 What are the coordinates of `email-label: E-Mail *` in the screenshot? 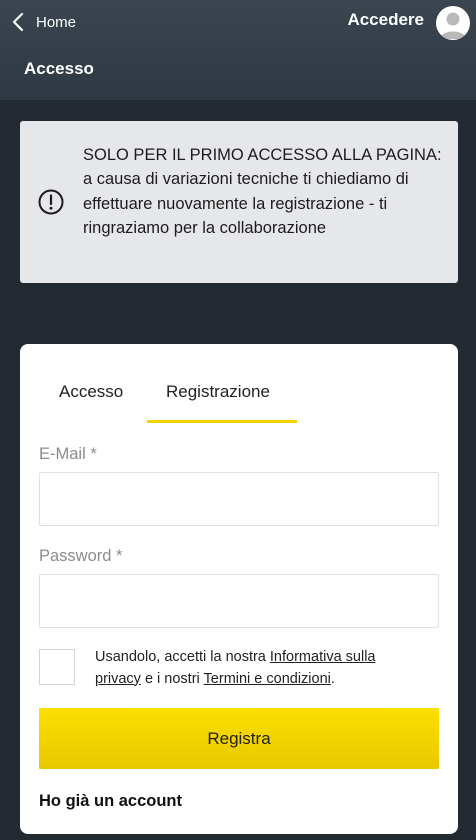 It's located at (68, 454).